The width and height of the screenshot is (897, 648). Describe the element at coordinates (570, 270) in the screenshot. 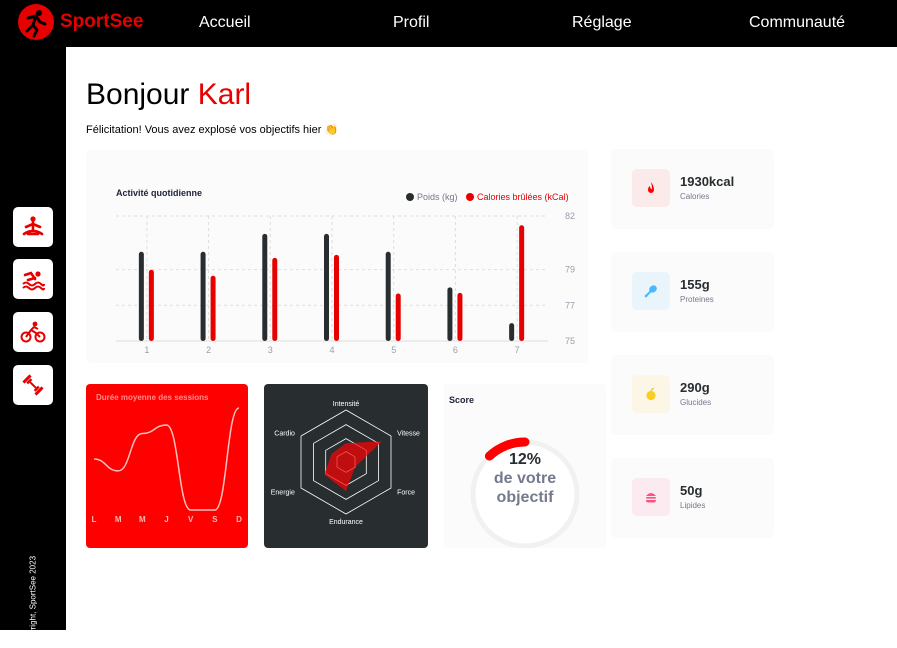

I see `y-tick-label: 79` at that location.